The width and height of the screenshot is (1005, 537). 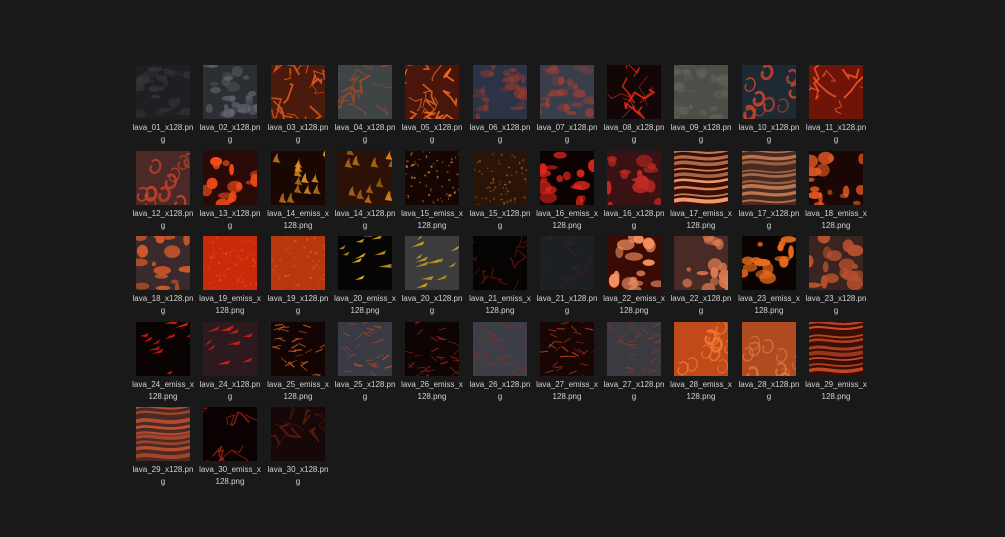 I want to click on file-item: lava_23_x128.png, so click(x=836, y=274).